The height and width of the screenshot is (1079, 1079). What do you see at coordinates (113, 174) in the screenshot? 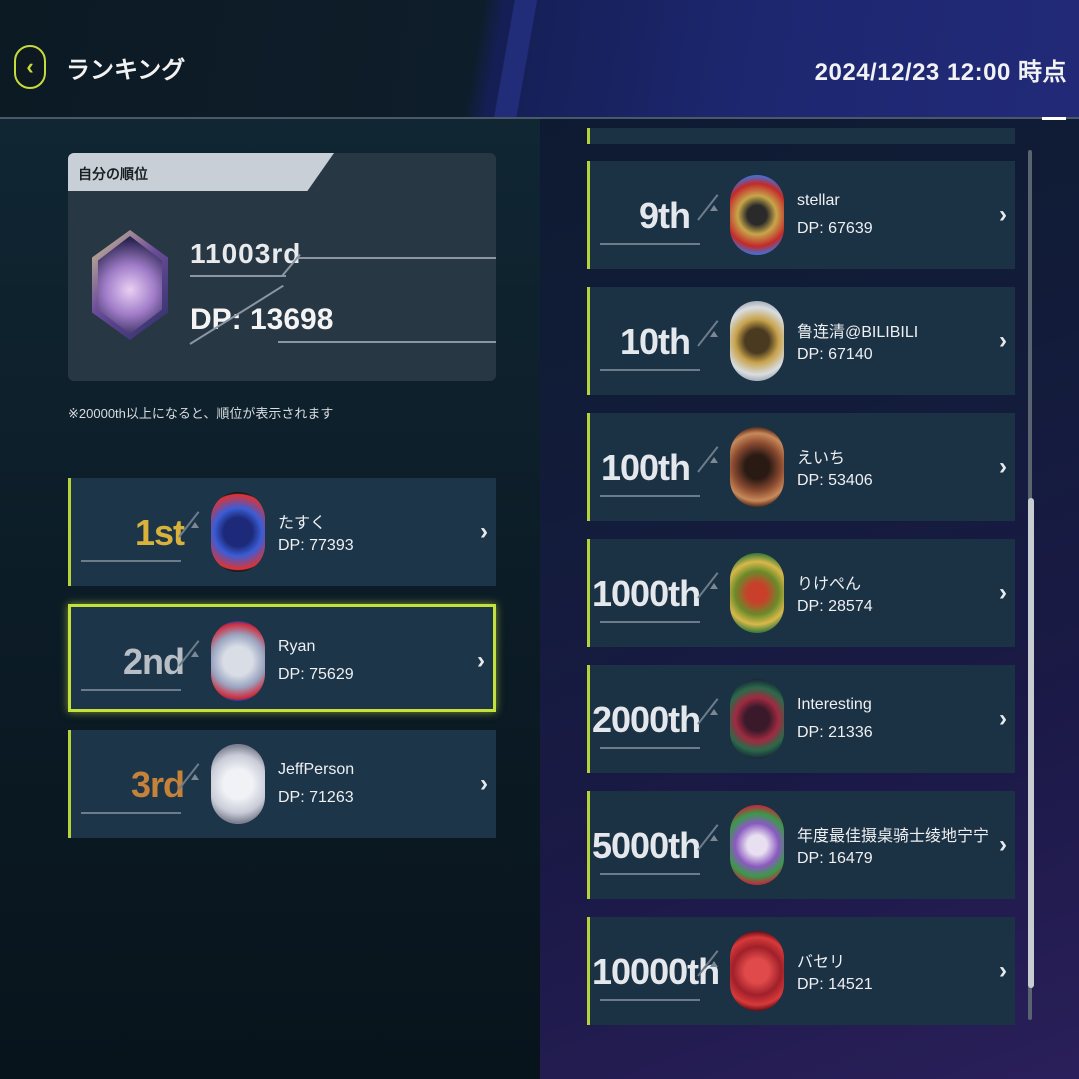
I see `my-rank-heading: 自分の順位` at bounding box center [113, 174].